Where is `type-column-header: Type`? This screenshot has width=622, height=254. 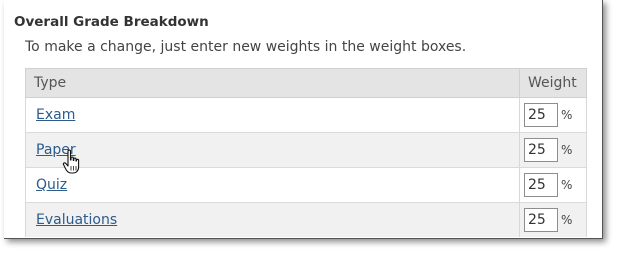 type-column-header: Type is located at coordinates (272, 83).